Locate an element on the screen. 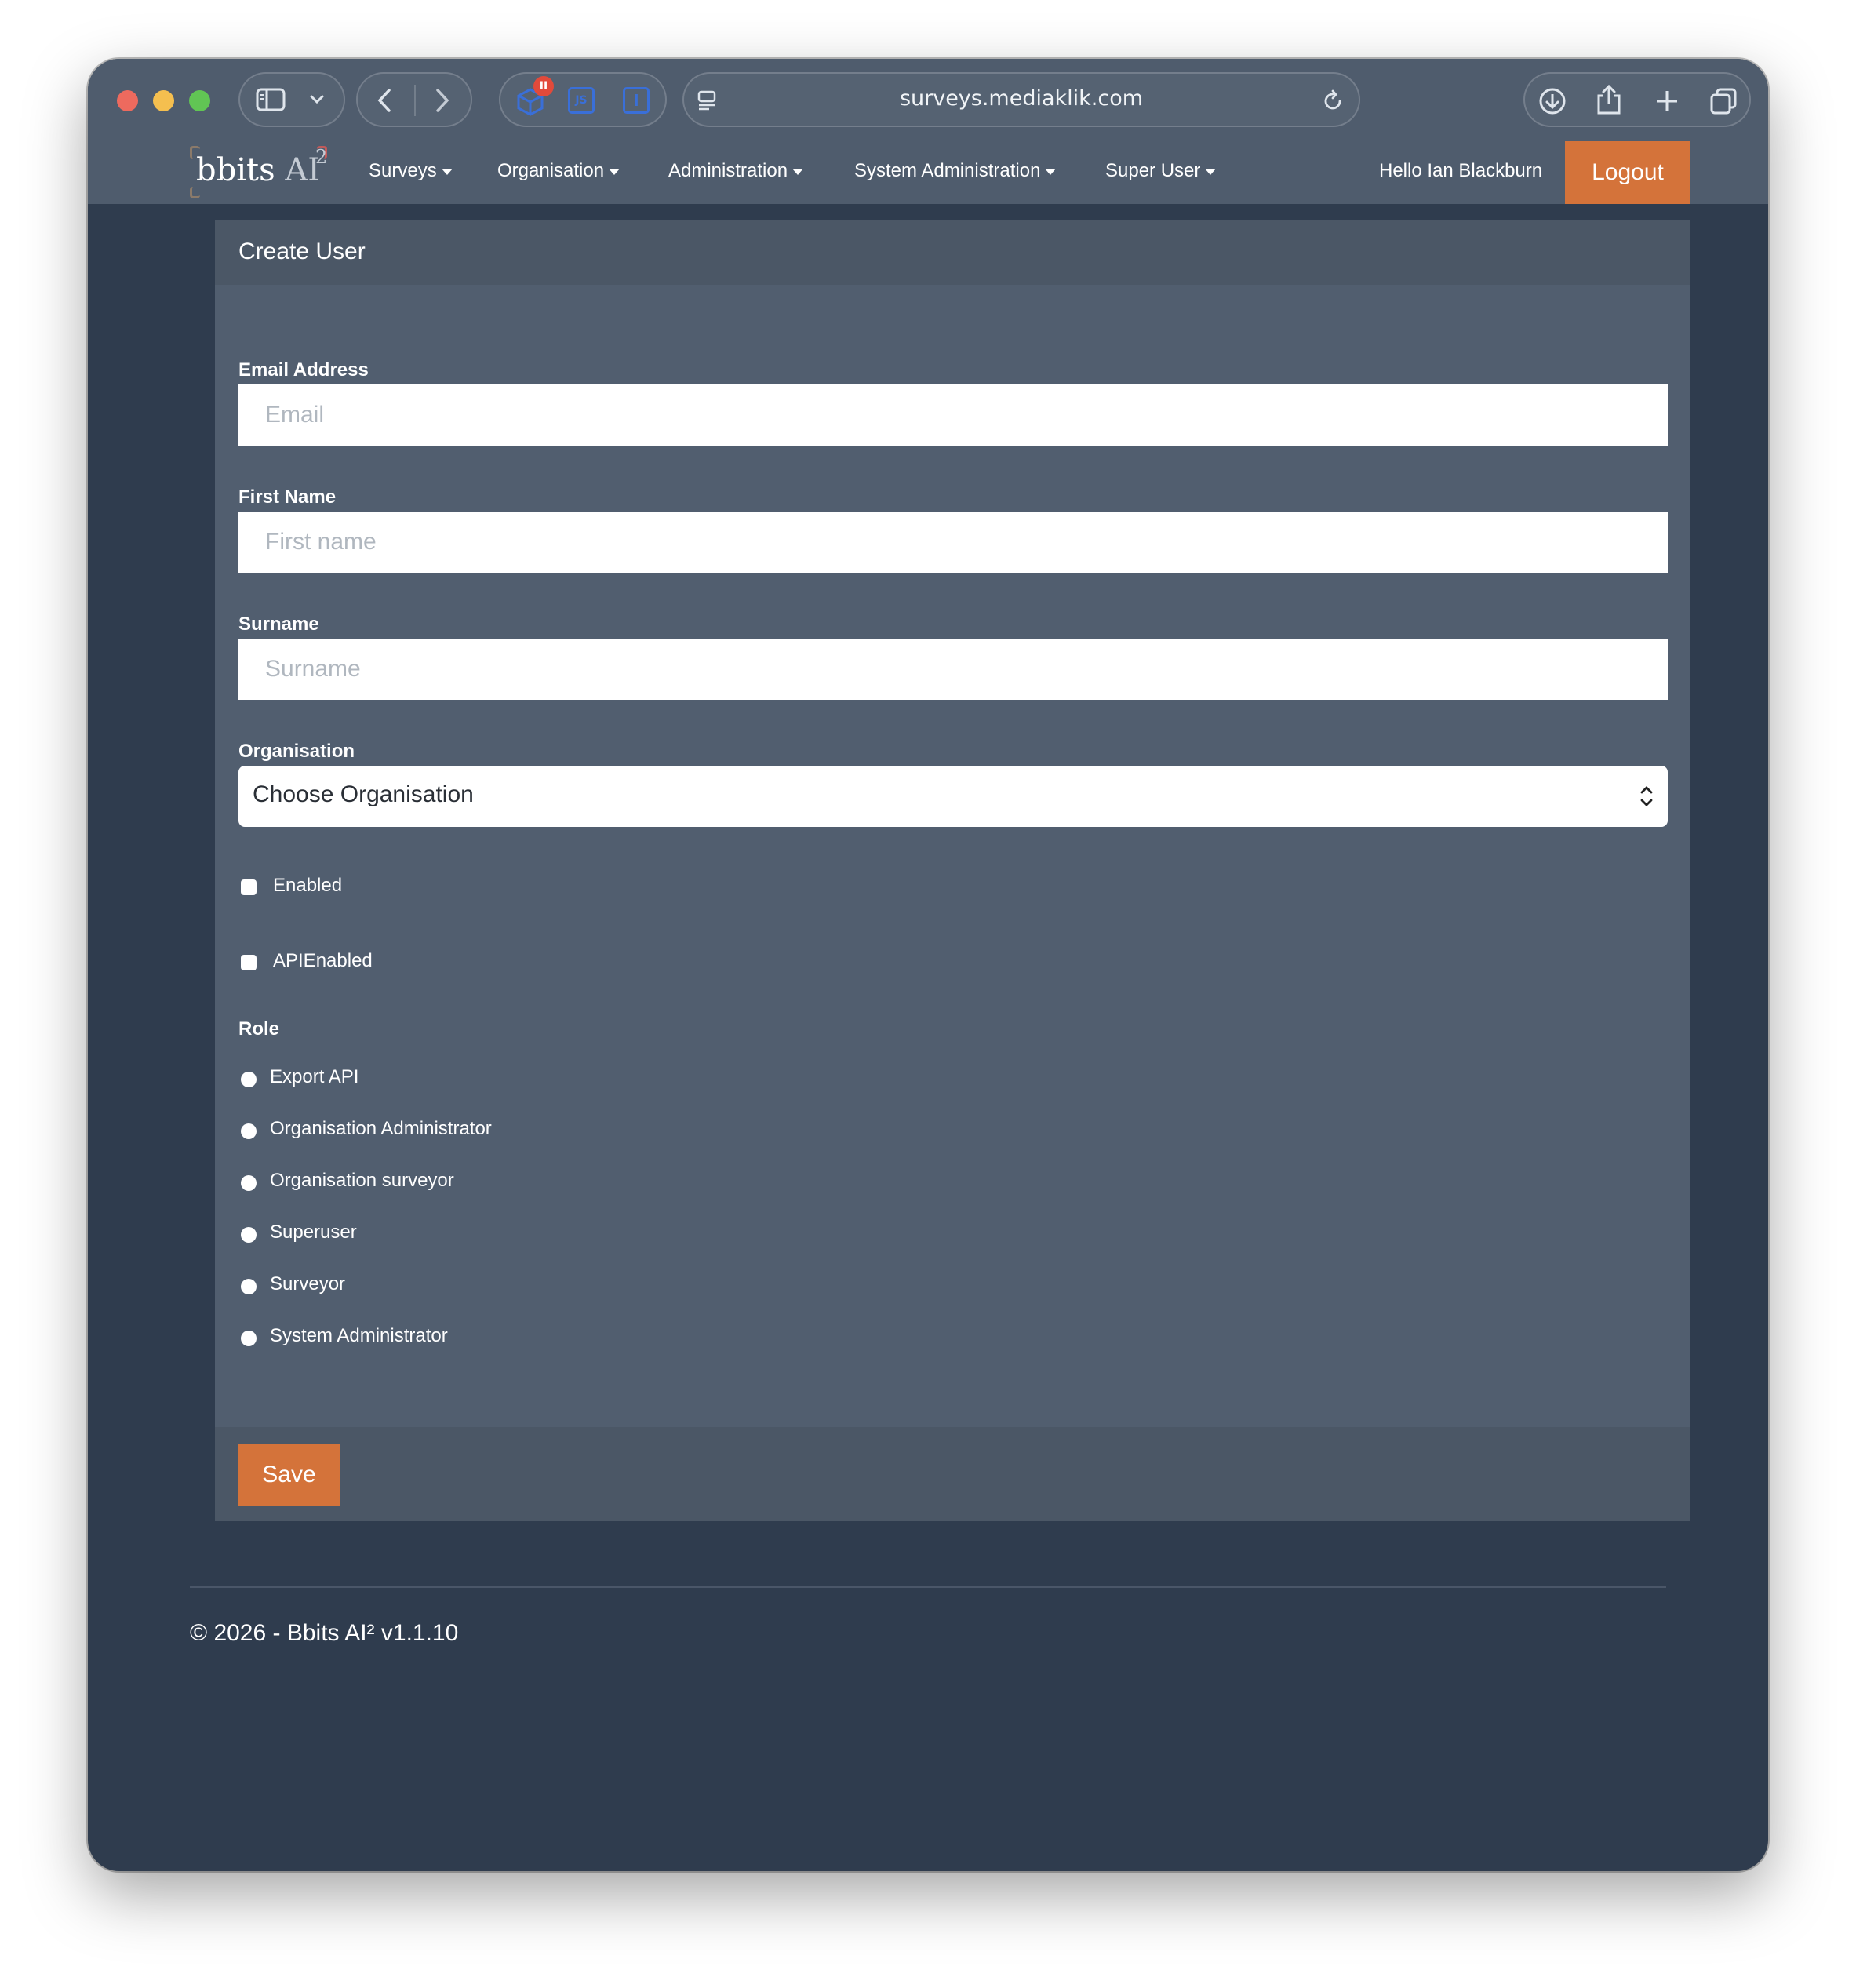  navigation-buttons is located at coordinates (414, 99).